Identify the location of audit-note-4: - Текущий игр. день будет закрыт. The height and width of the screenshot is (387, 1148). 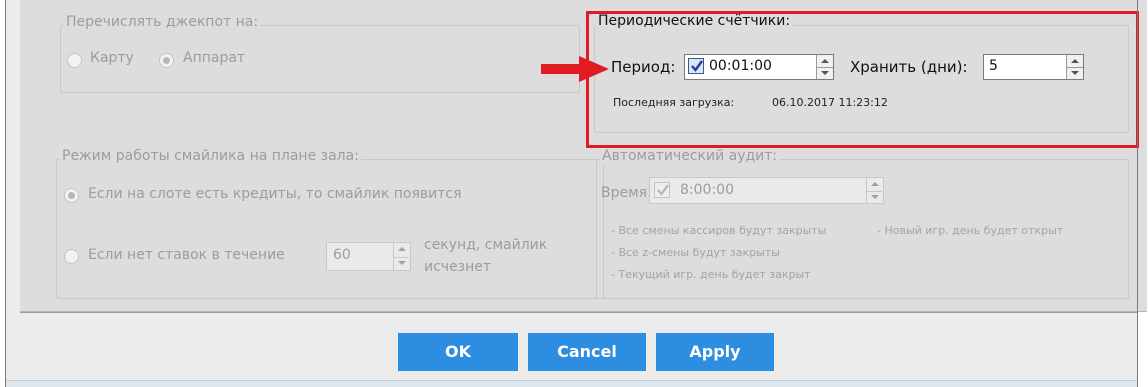
(711, 274).